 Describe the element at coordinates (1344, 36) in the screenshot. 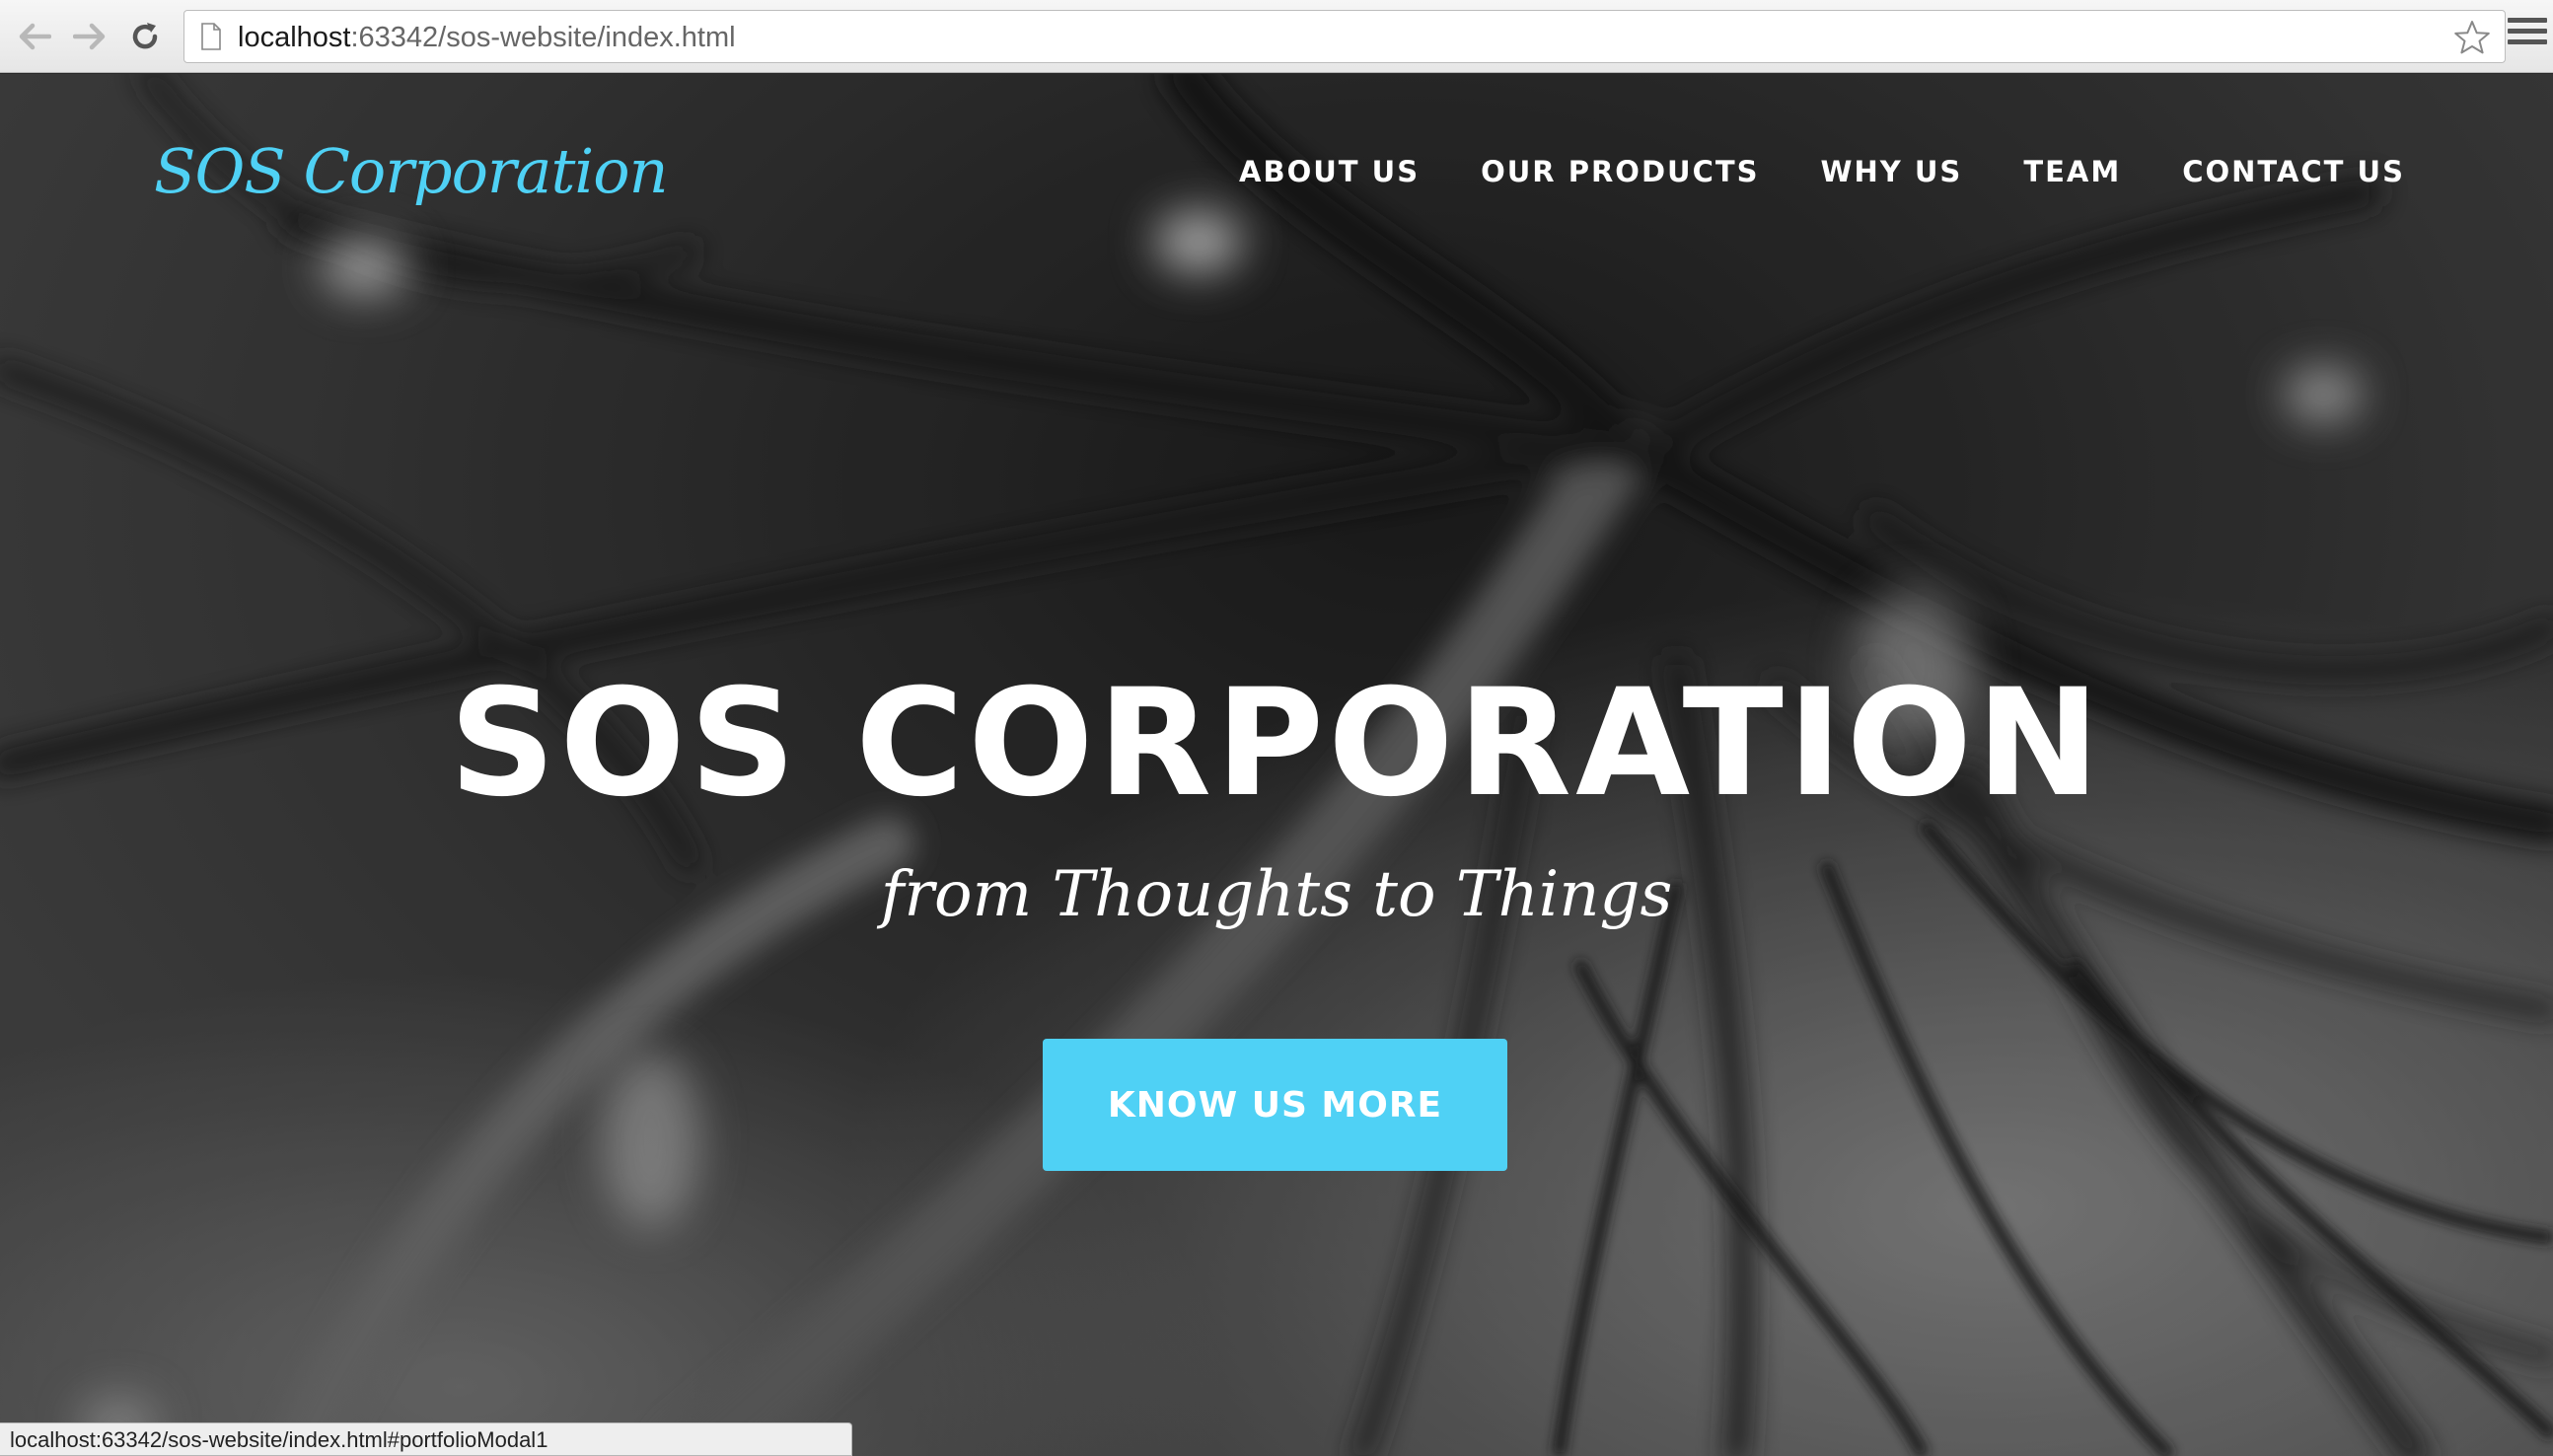

I see `address-bar: localhost:63342/sos-website/index.html` at that location.